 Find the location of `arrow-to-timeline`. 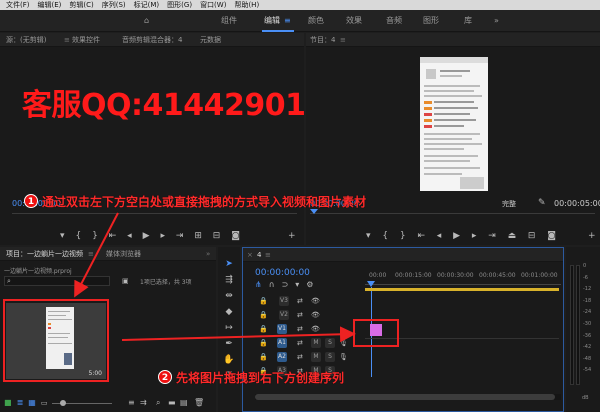

arrow-to-timeline is located at coordinates (238, 334).